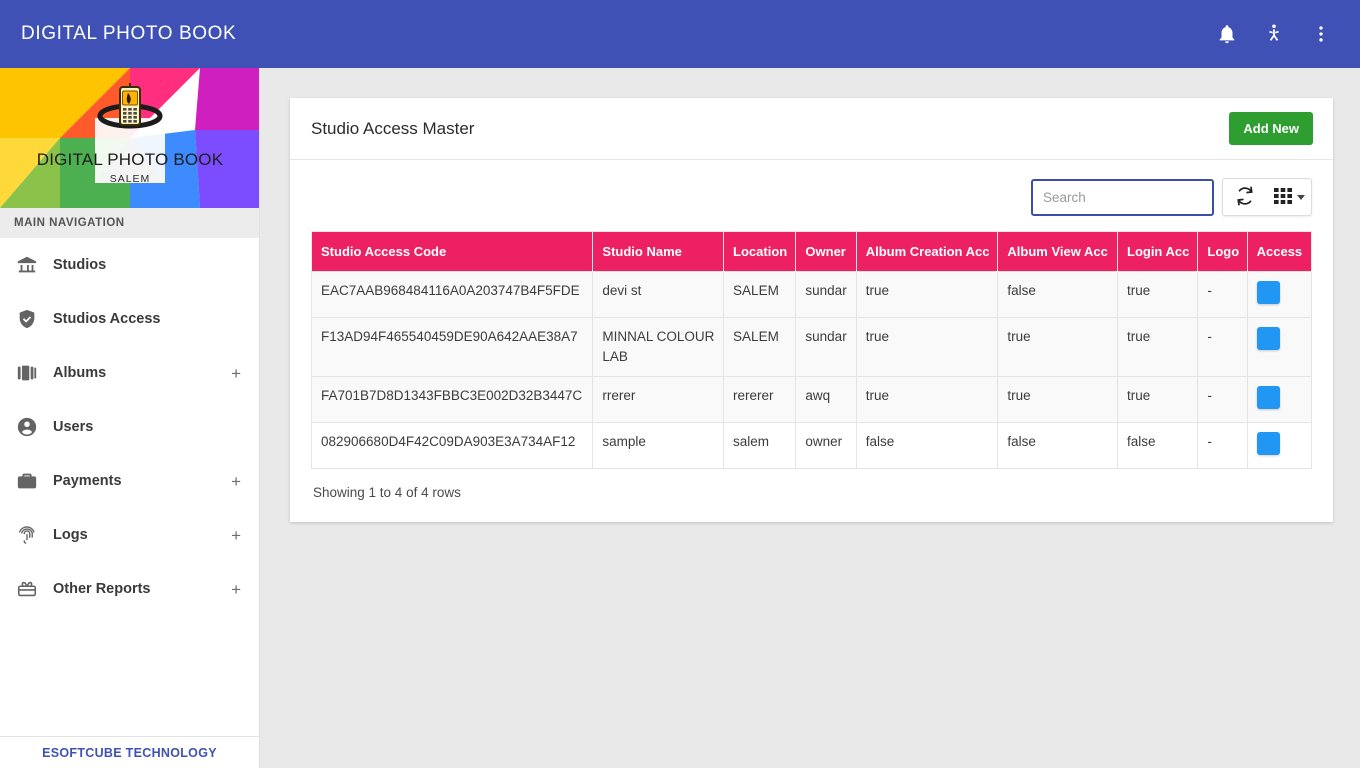 The image size is (1360, 768). Describe the element at coordinates (129, 535) in the screenshot. I see `sidebar-item-logs: Logs +` at that location.